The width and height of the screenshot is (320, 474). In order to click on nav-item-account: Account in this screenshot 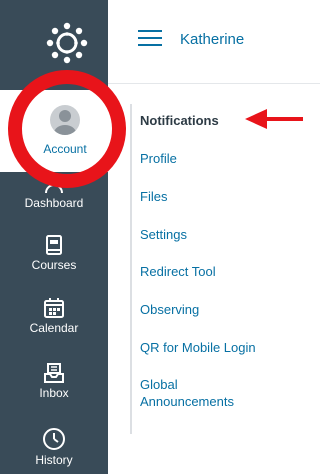, I will do `click(65, 131)`.